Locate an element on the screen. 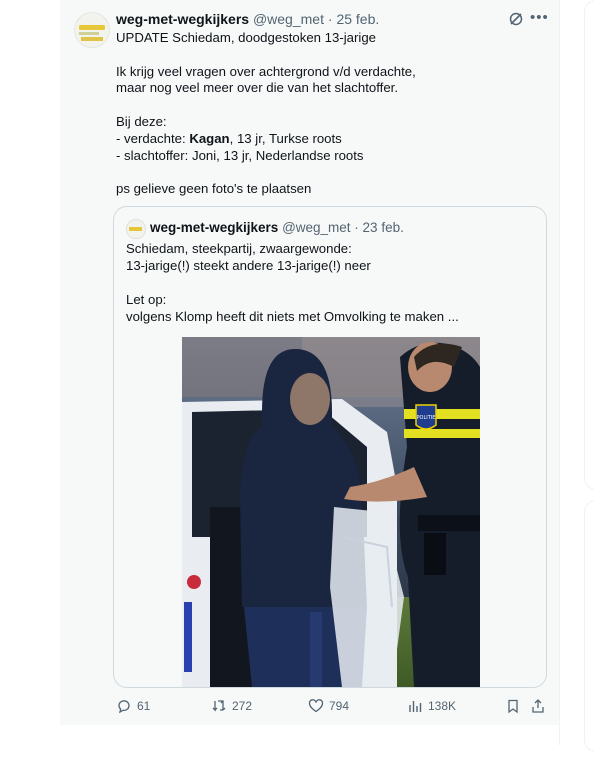 Image resolution: width=594 pixels, height=776 pixels. reply-count: 61 is located at coordinates (144, 706).